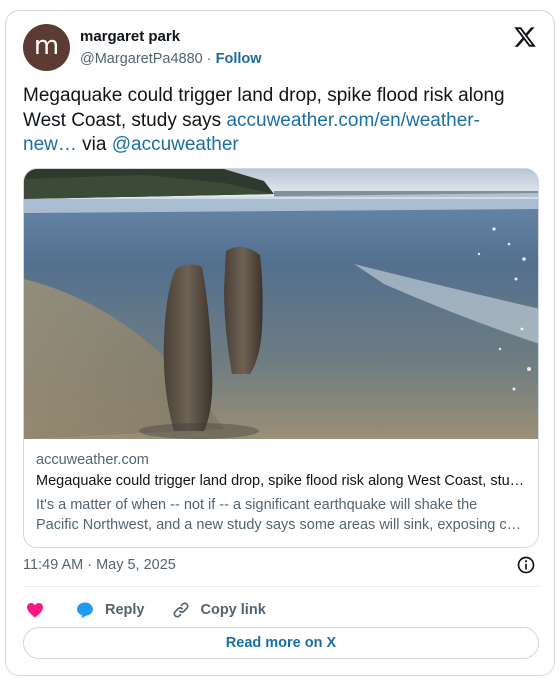  Describe the element at coordinates (46, 47) in the screenshot. I see `avatar: m` at that location.